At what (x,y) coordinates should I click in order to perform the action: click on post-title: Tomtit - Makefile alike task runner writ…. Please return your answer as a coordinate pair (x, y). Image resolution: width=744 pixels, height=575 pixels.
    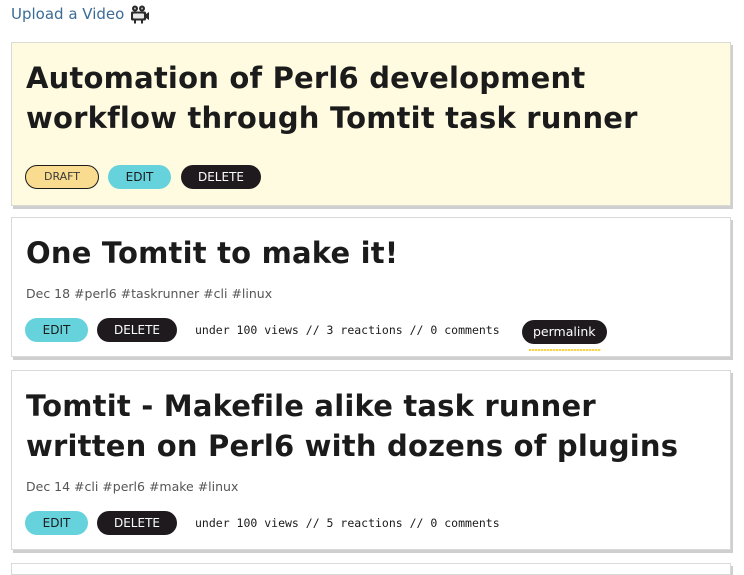
    Looking at the image, I should click on (363, 426).